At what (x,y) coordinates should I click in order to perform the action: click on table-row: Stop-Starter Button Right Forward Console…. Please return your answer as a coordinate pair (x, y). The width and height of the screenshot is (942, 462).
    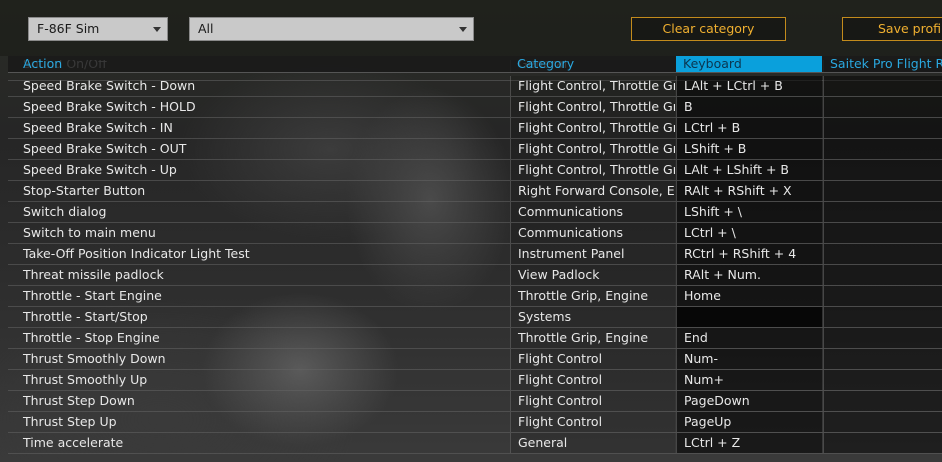
    Looking at the image, I should click on (475, 191).